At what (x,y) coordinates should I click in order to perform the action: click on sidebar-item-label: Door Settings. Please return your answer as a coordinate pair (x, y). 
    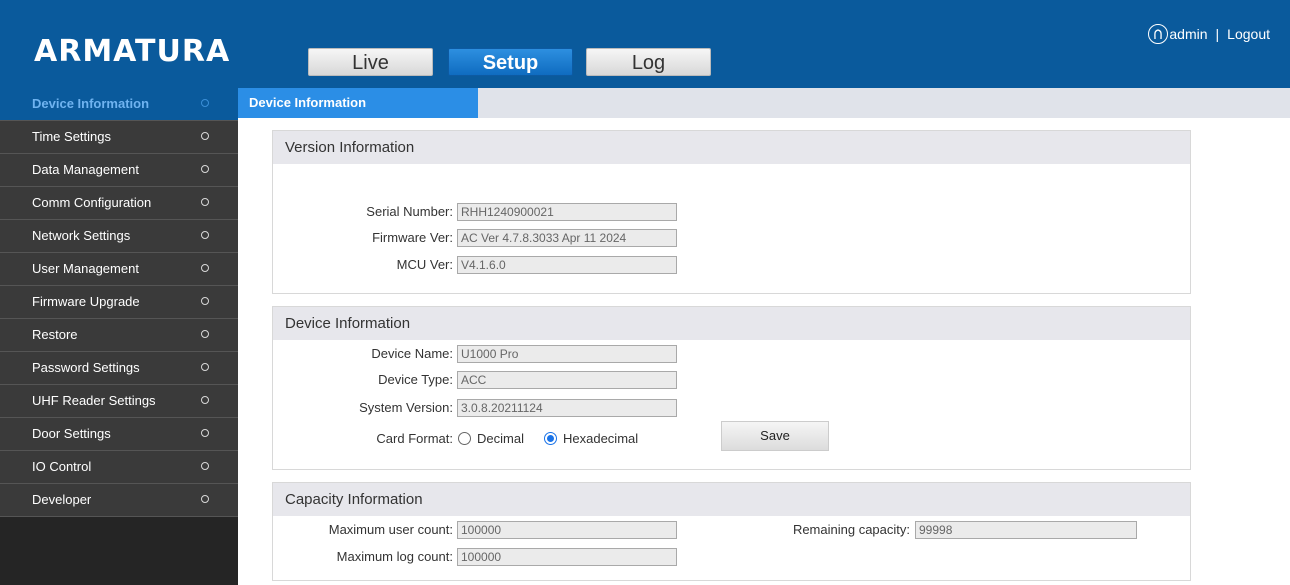
    Looking at the image, I should click on (71, 433).